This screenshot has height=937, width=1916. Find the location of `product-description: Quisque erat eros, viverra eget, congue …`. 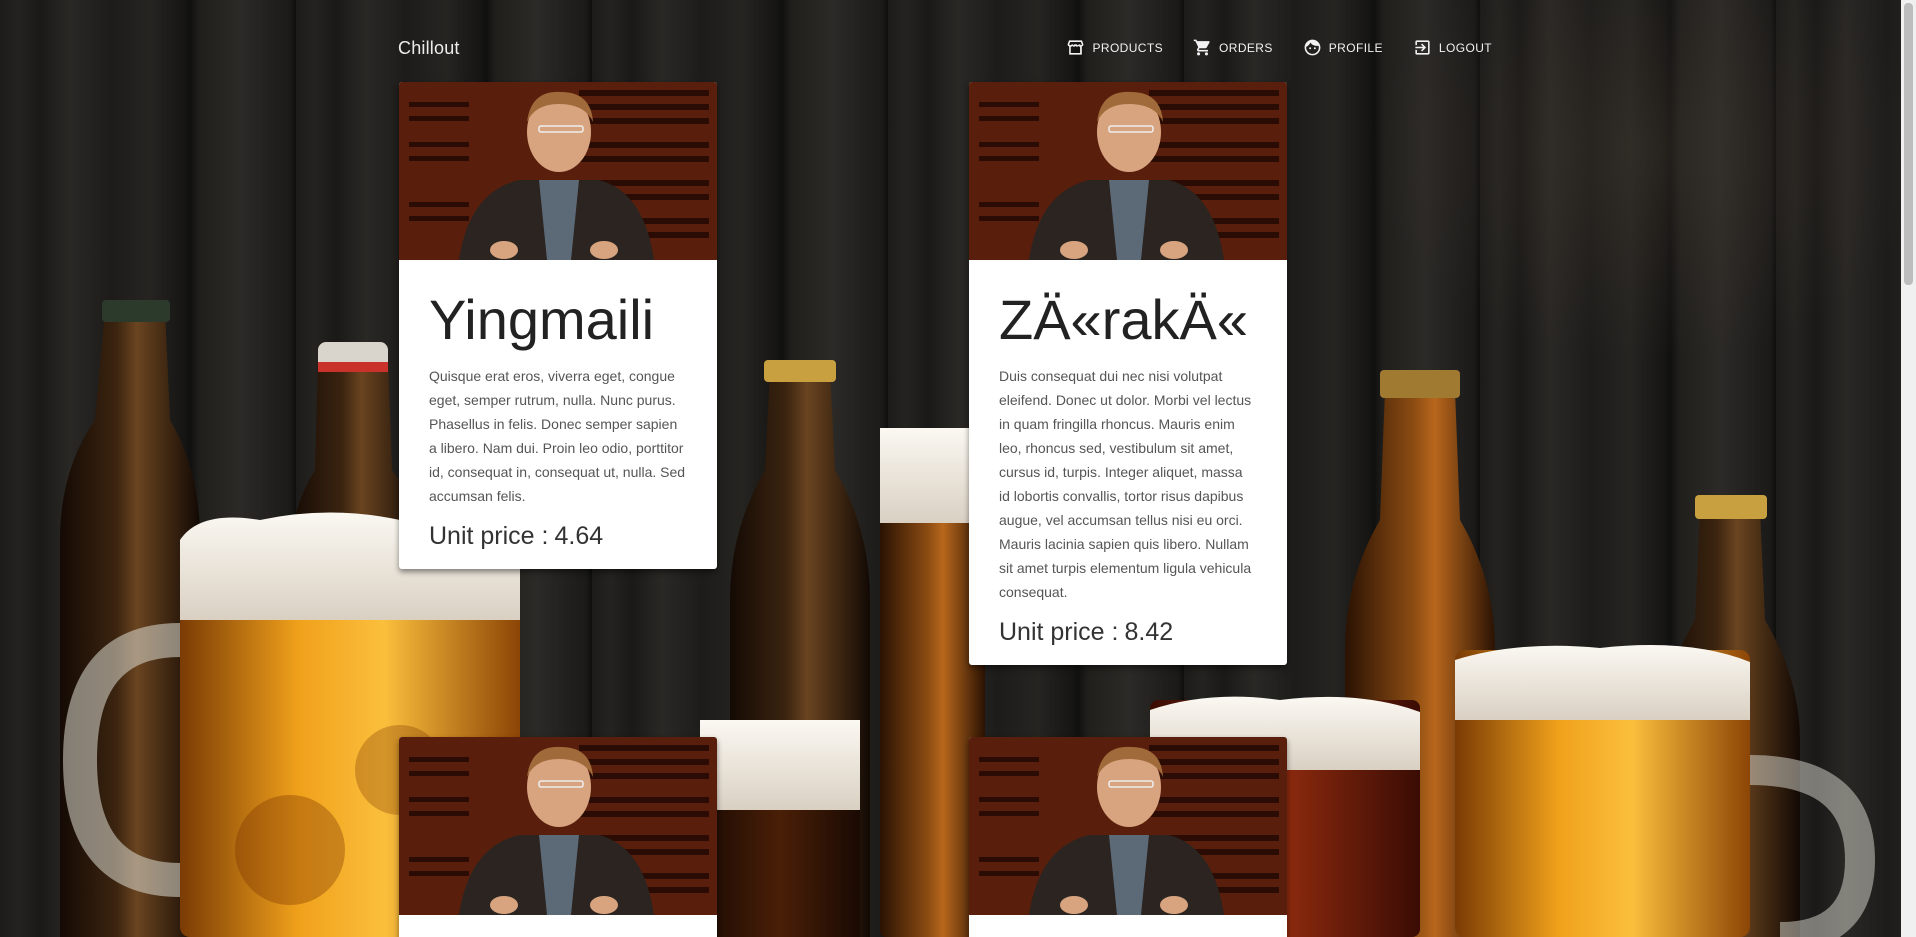

product-description: Quisque erat eros, viverra eget, congue … is located at coordinates (557, 436).